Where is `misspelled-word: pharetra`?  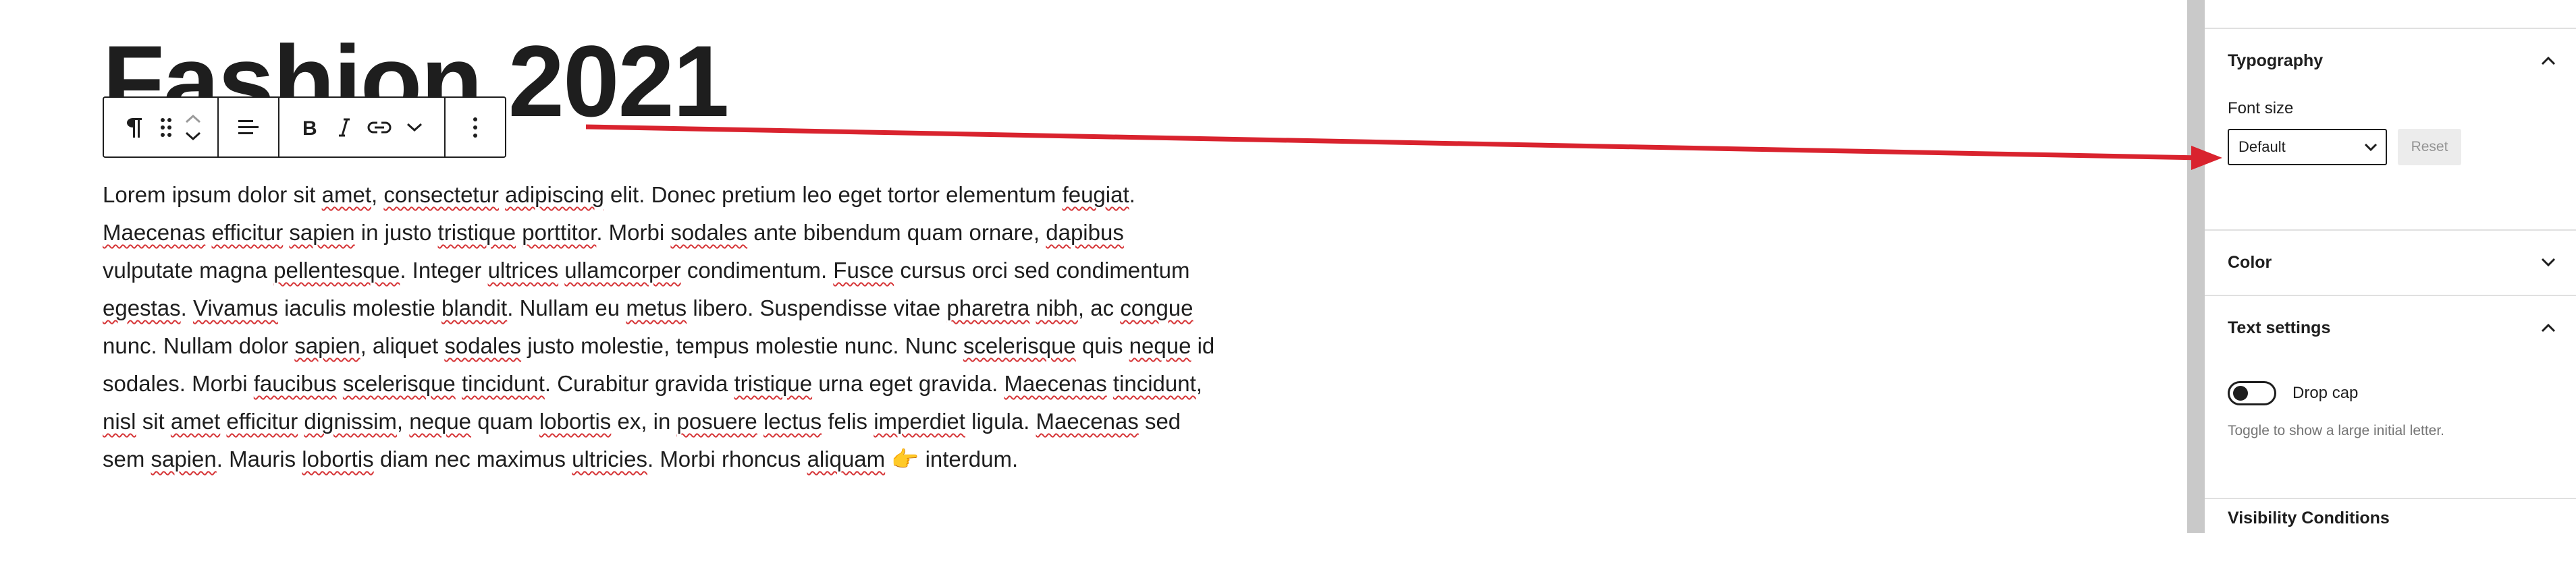
misspelled-word: pharetra is located at coordinates (988, 307).